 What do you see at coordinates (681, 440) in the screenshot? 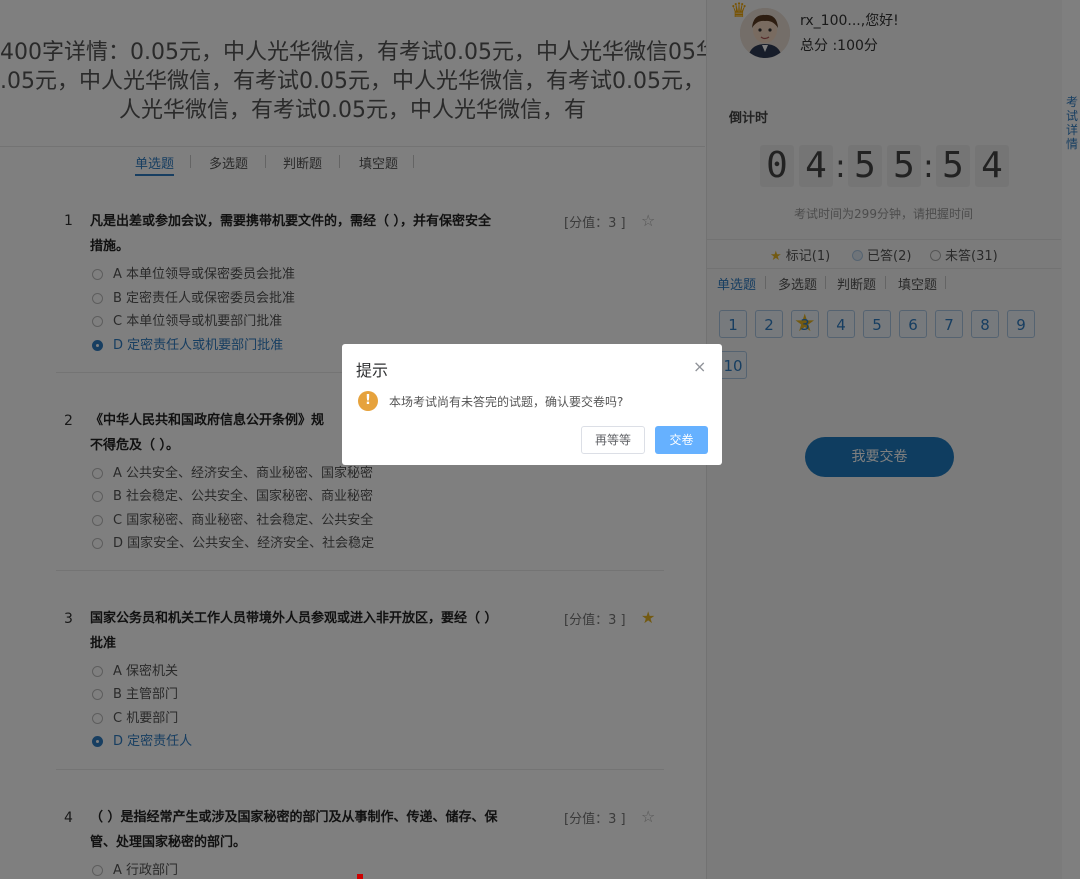
I see `confirm-submit-button: 交卷` at bounding box center [681, 440].